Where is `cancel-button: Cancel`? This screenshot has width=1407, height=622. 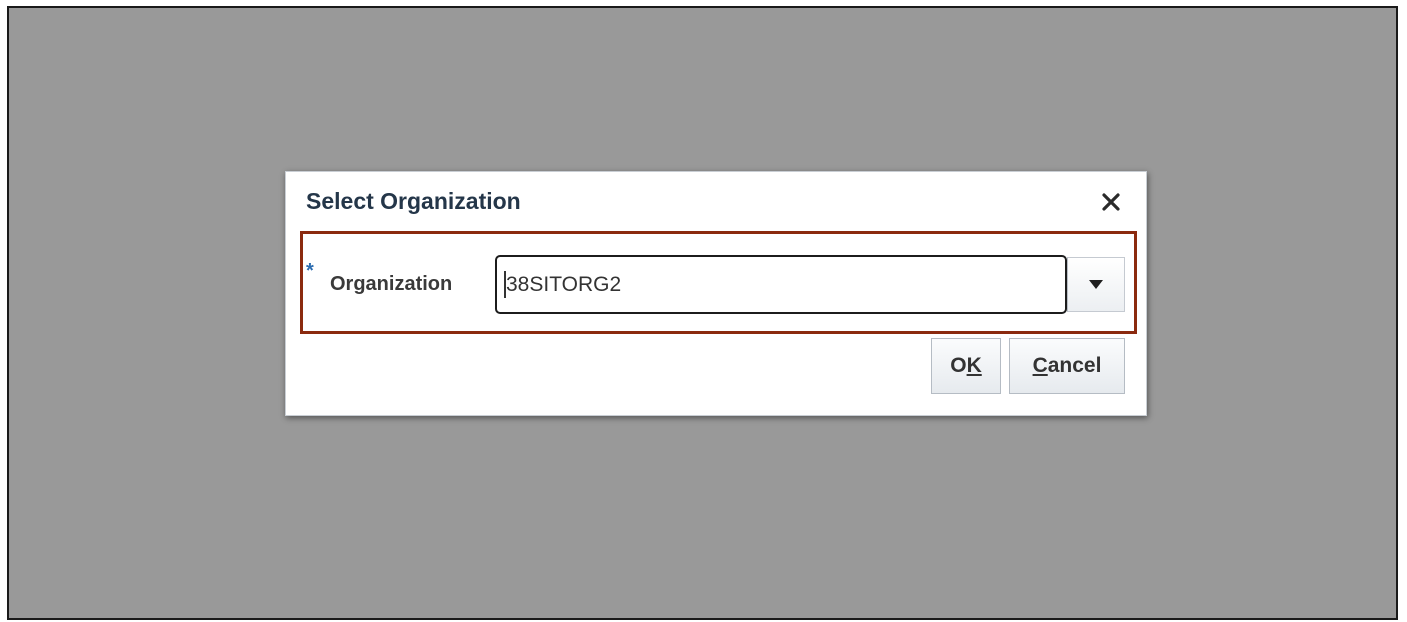 cancel-button: Cancel is located at coordinates (1067, 366).